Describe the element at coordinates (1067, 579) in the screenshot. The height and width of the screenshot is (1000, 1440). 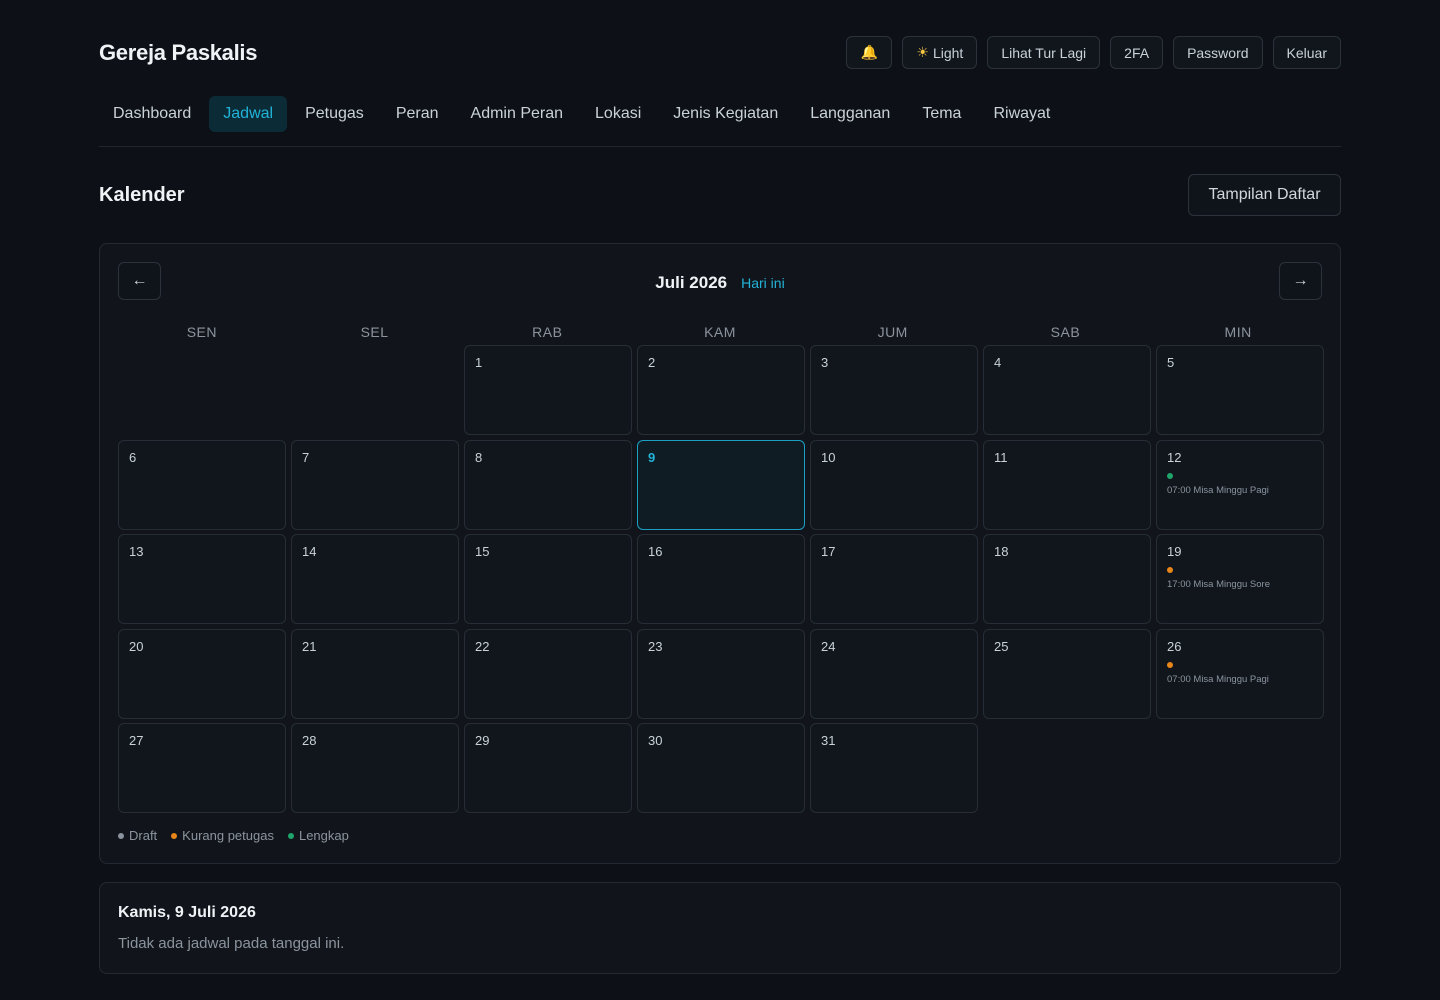
I see `day-cell: 18` at that location.